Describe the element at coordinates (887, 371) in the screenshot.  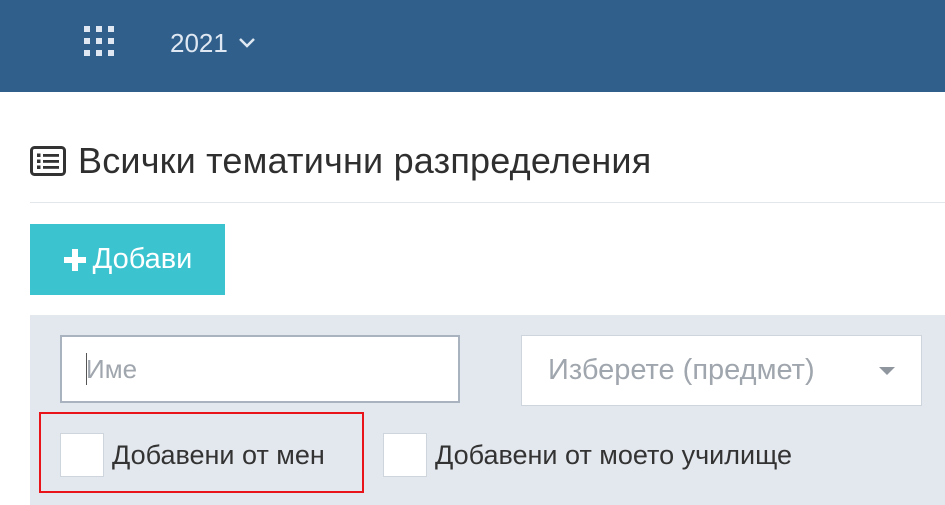
I see `dropdown-arrow-icon` at that location.